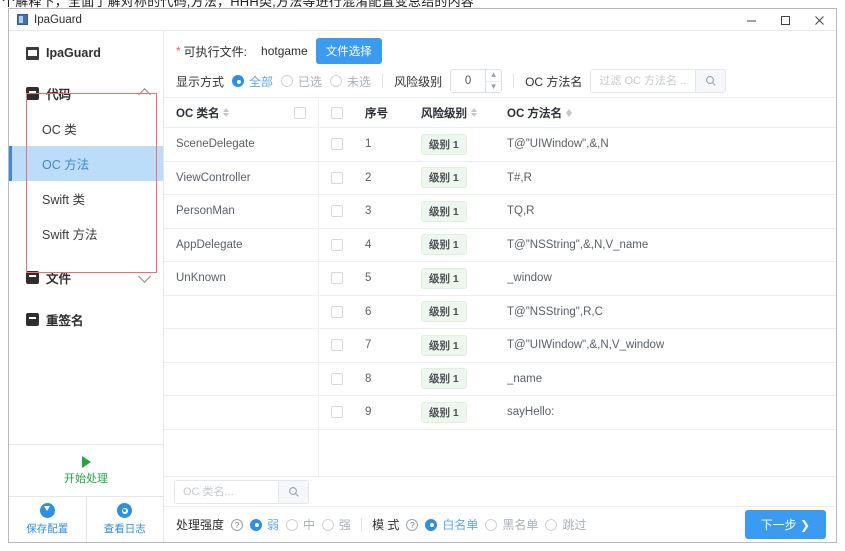 The width and height of the screenshot is (845, 551). What do you see at coordinates (577, 413) in the screenshot?
I see `table-row: 9 级别 1 sayHello:` at bounding box center [577, 413].